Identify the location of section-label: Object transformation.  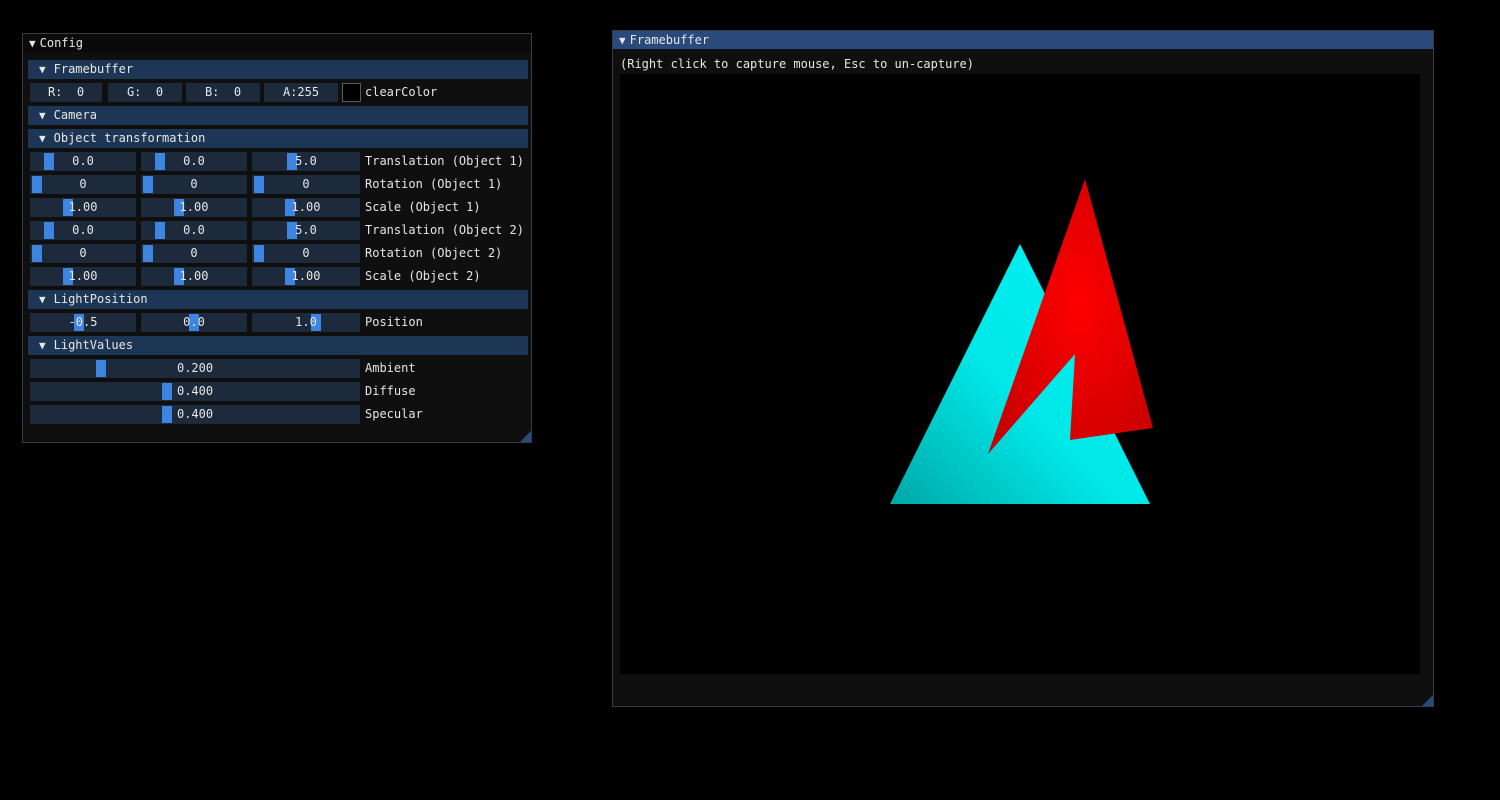
(129, 138).